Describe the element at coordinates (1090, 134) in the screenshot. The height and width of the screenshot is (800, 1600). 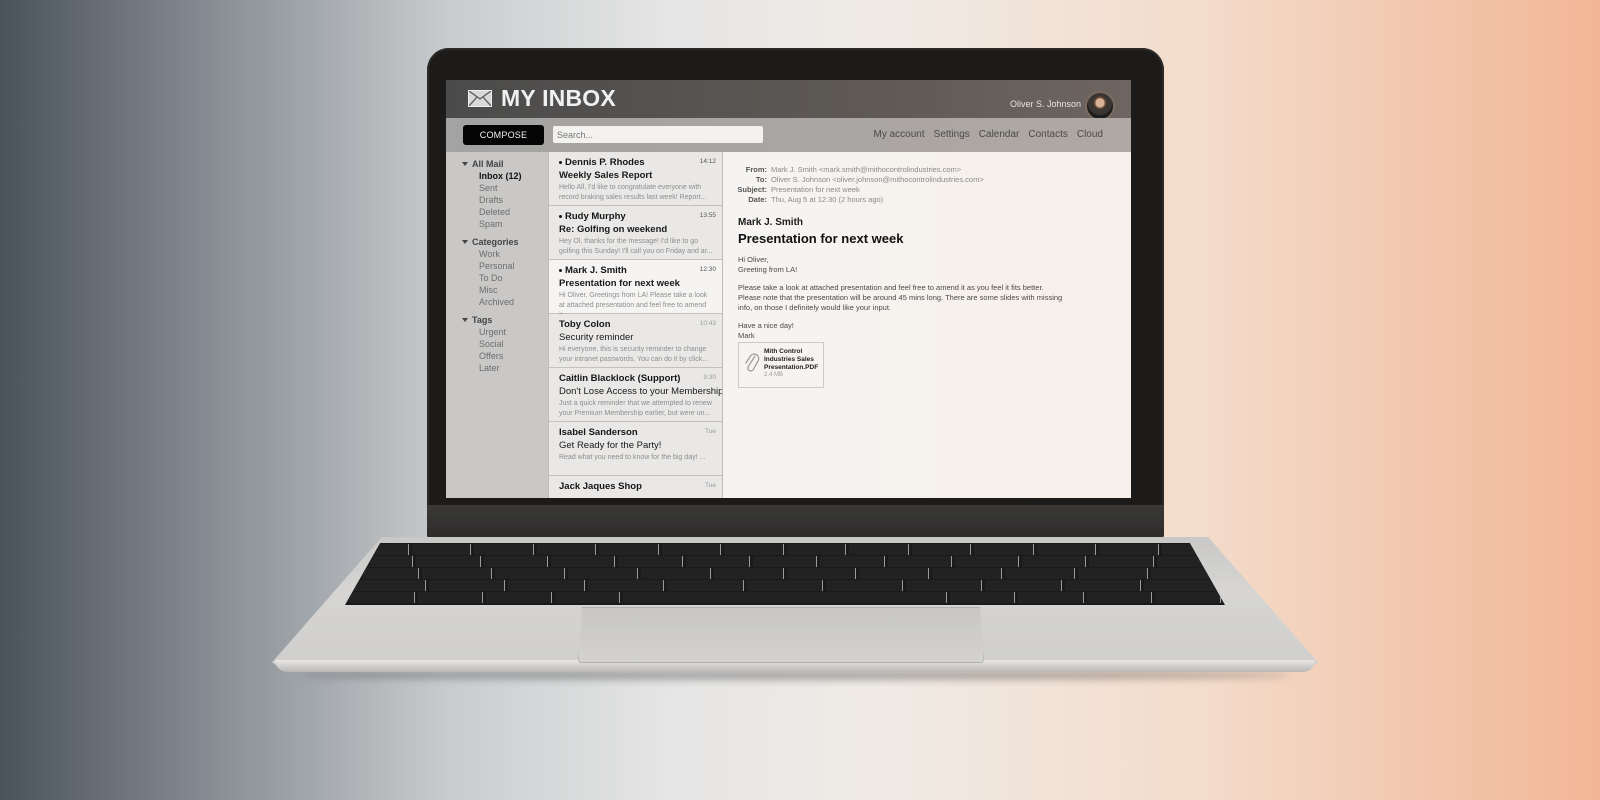
I see `nav-cloud: Cloud` at that location.